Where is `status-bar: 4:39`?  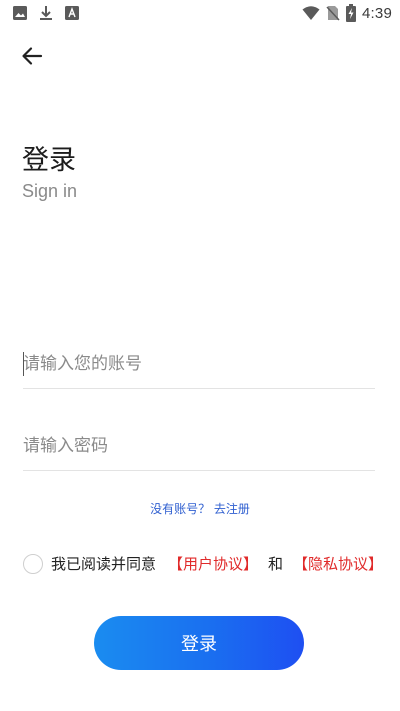 status-bar: 4:39 is located at coordinates (200, 14).